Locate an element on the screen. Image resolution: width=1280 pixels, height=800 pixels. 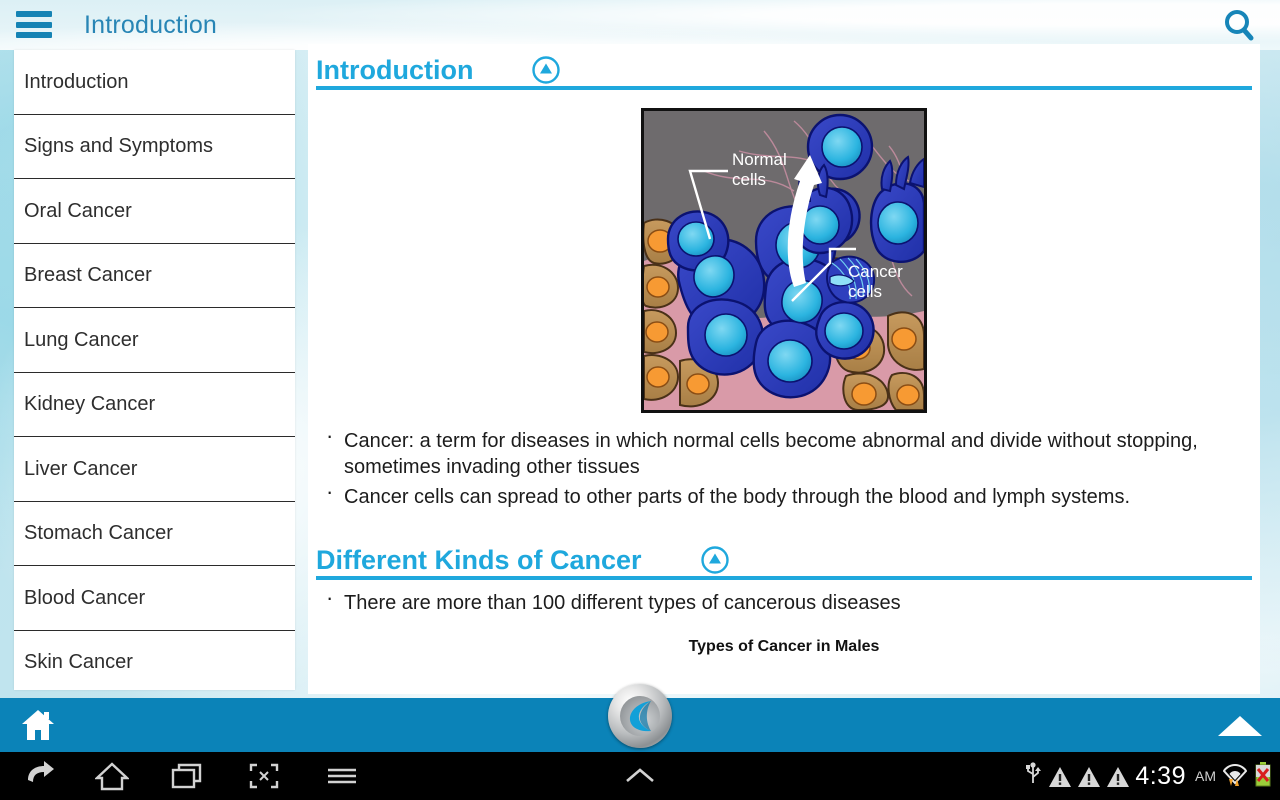
status-bar: 4:39 AM is located at coordinates (1148, 776).